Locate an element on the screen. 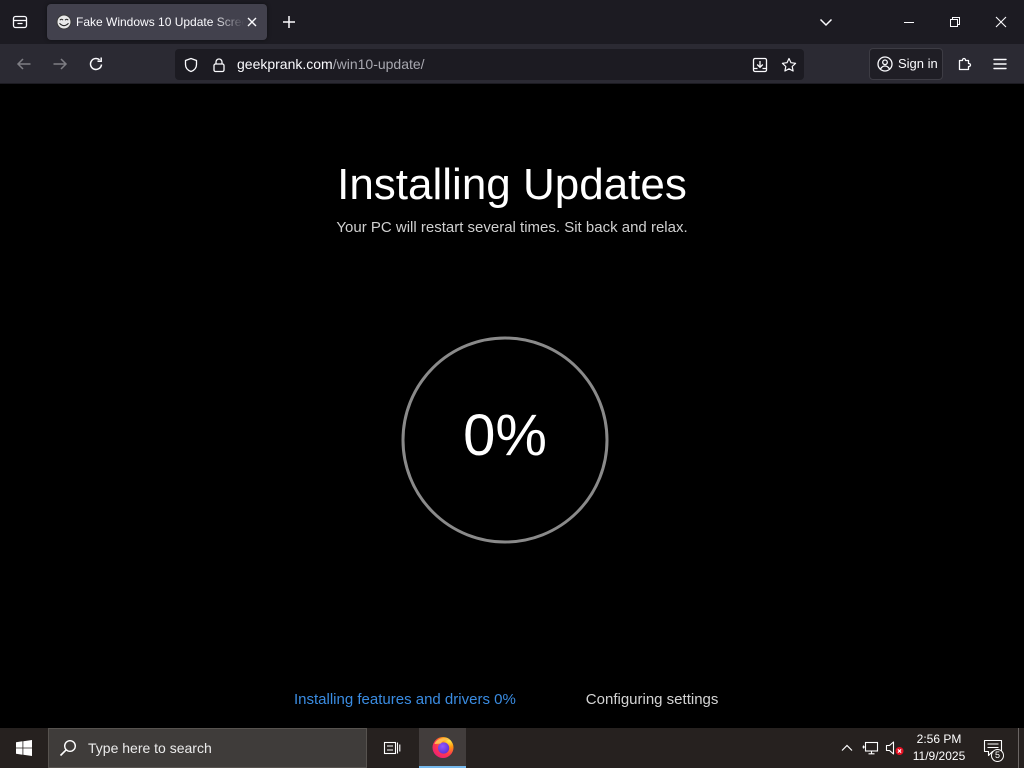 The image size is (1024, 768). url-path: /win10-update/ is located at coordinates (378, 64).